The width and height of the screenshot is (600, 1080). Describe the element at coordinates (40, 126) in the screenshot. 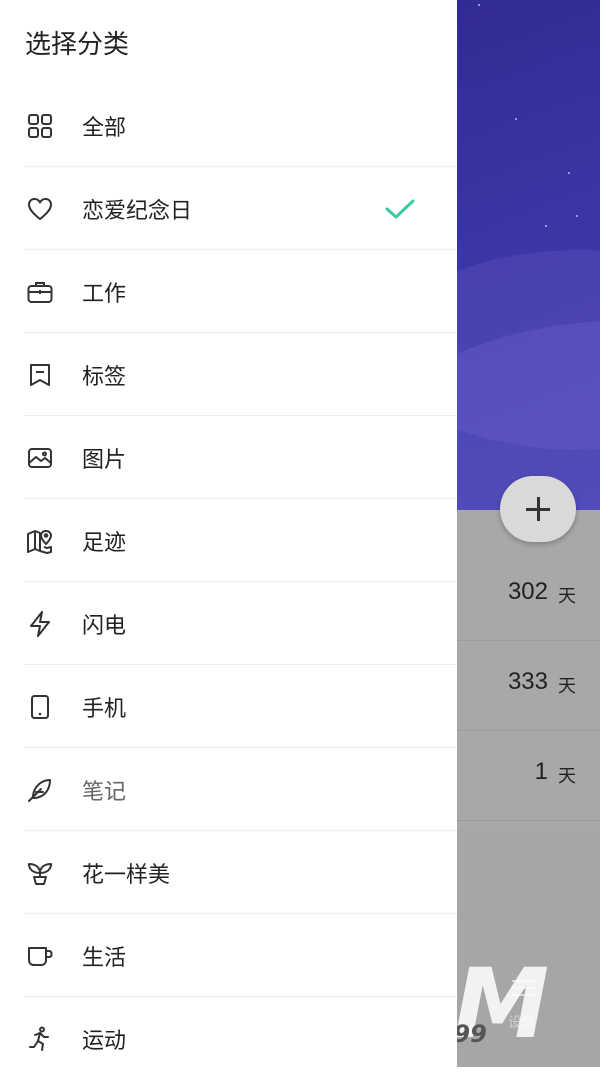

I see `grid-icon` at that location.